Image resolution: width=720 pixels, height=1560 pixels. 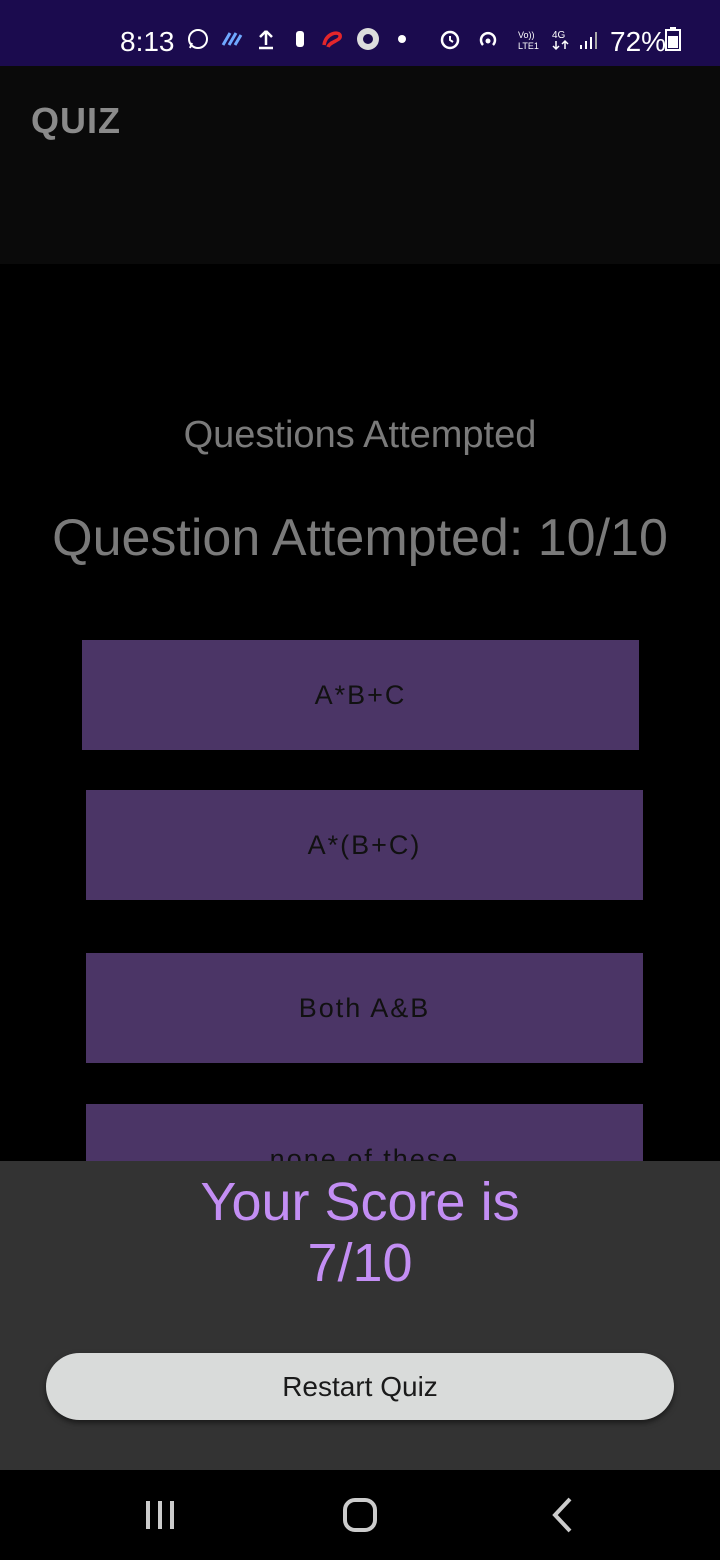 I want to click on recents-icon, so click(x=160, y=1515).